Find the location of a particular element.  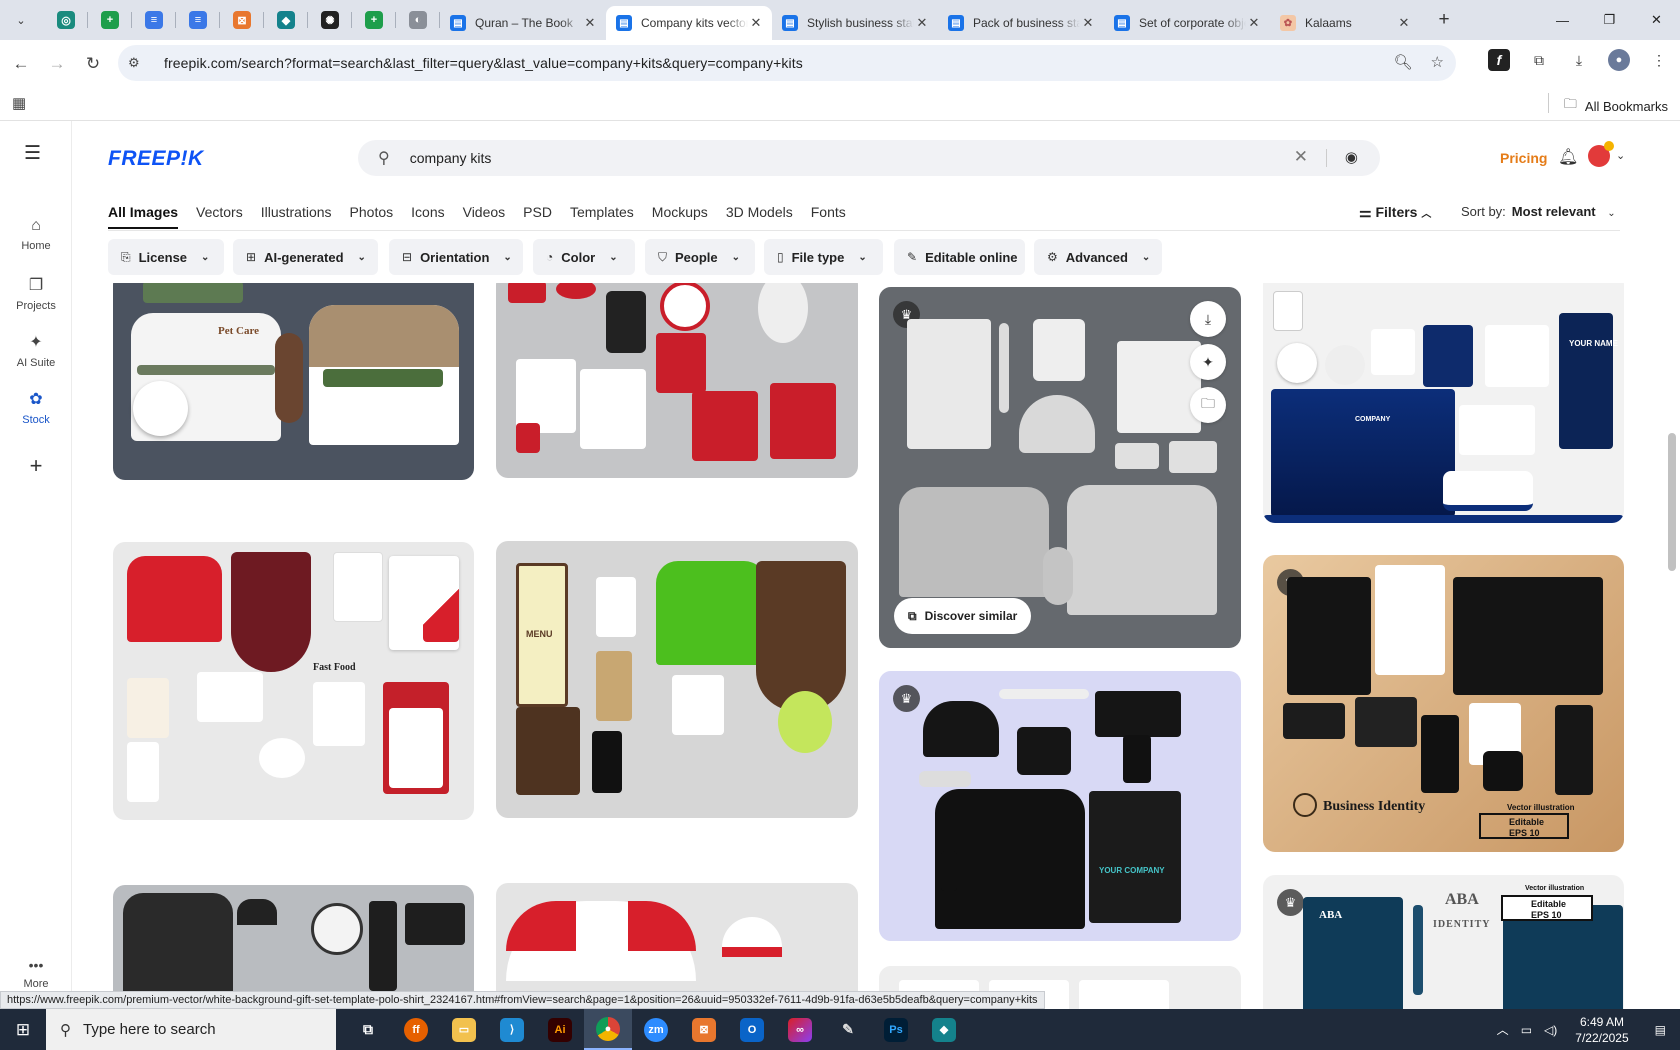

tab-photos: Photos is located at coordinates (372, 212).